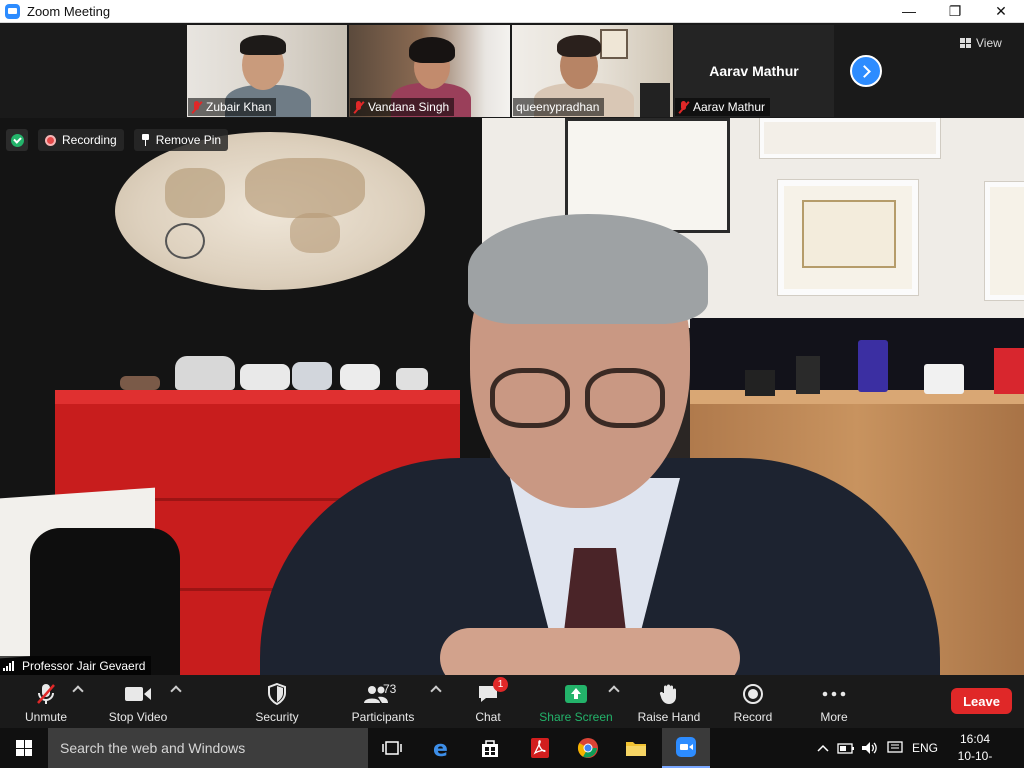  What do you see at coordinates (975, 758) in the screenshot?
I see `clock-date: 10-10-2021` at bounding box center [975, 758].